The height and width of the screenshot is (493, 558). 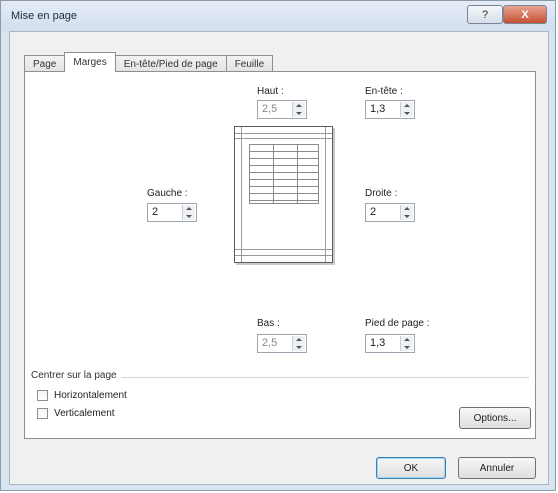 I want to click on center-horizontal-option: Horizontalement, so click(x=82, y=395).